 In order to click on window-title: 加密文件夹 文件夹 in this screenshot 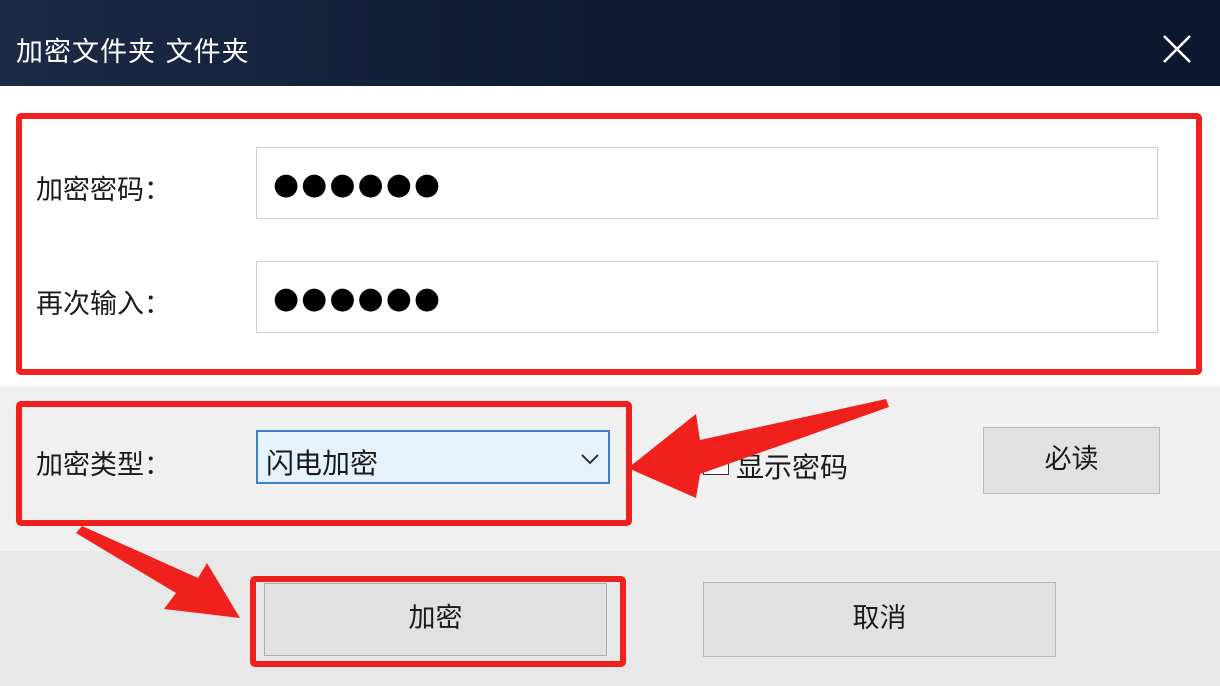, I will do `click(133, 52)`.